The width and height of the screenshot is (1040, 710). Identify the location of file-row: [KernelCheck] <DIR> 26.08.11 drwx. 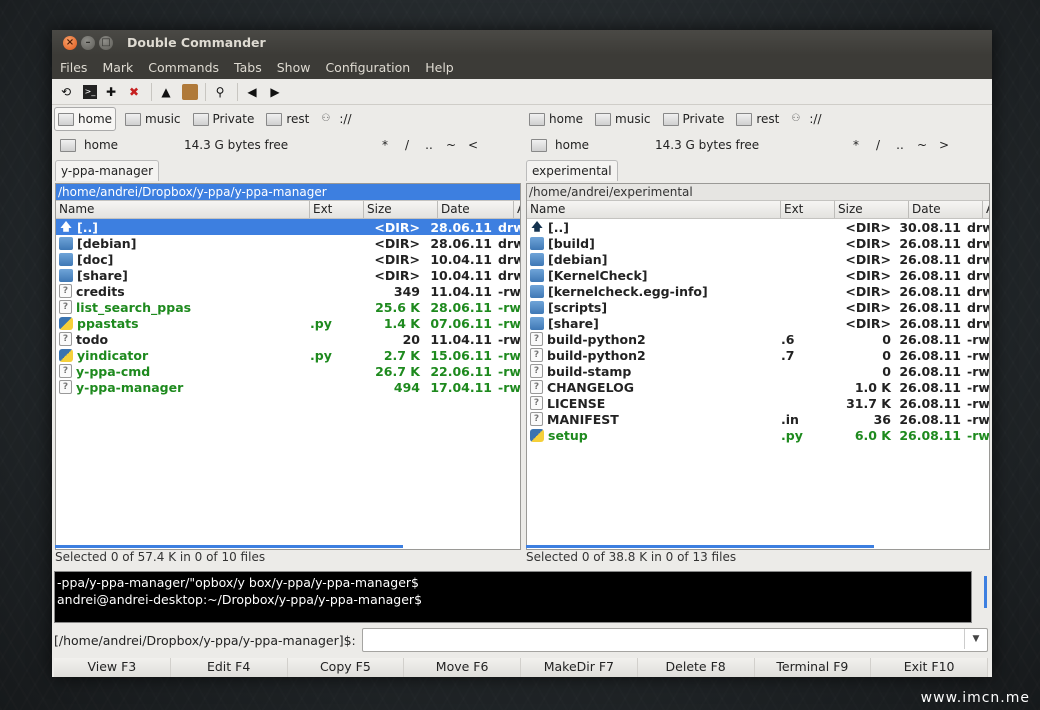
(758, 275).